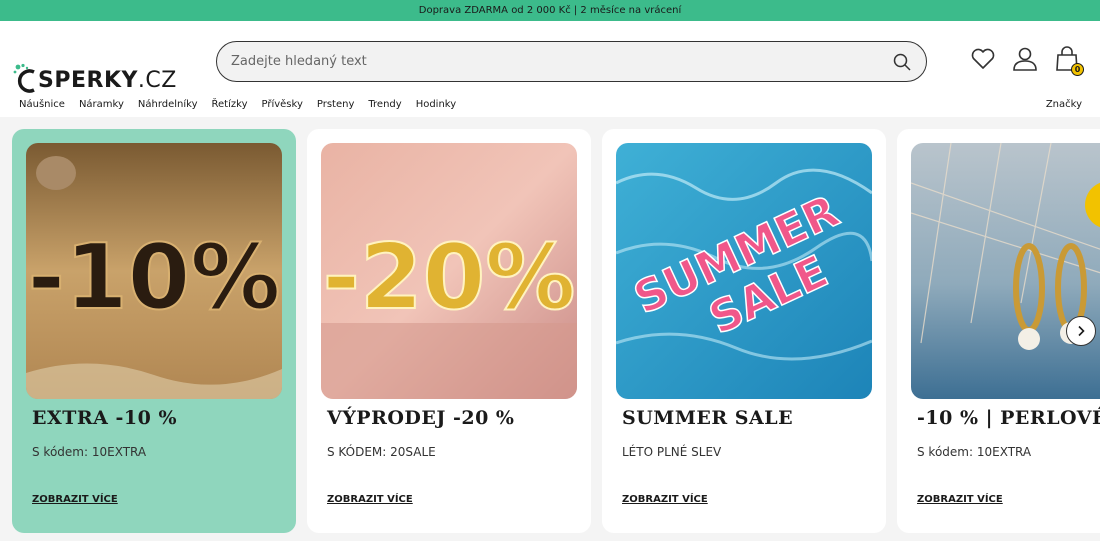 This screenshot has height=541, width=1100. Describe the element at coordinates (1069, 61) in the screenshot. I see `shopping-bag-icon: 0` at that location.